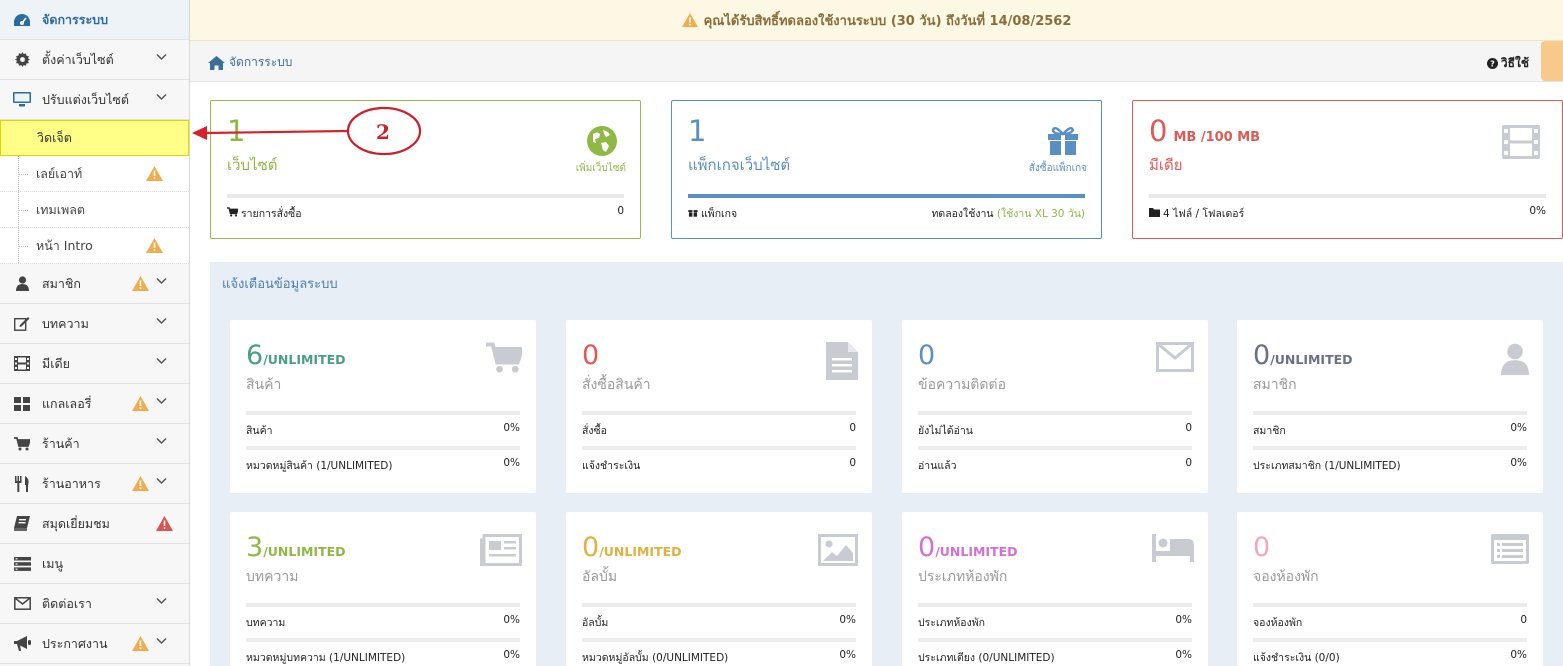 The width and height of the screenshot is (1563, 666). I want to click on summary-action-link: สั่งซื้อแพ็กเกจ, so click(1058, 168).